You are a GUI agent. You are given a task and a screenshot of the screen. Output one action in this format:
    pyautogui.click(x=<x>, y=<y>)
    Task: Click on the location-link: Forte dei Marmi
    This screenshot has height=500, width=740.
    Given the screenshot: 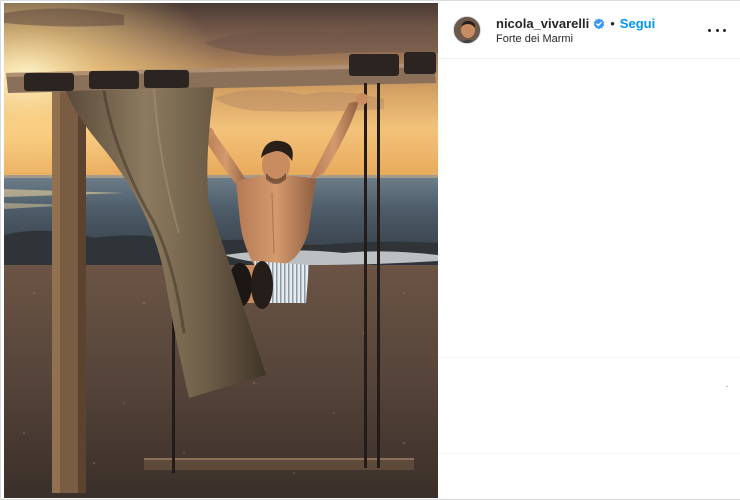 What is the action you would take?
    pyautogui.click(x=534, y=39)
    